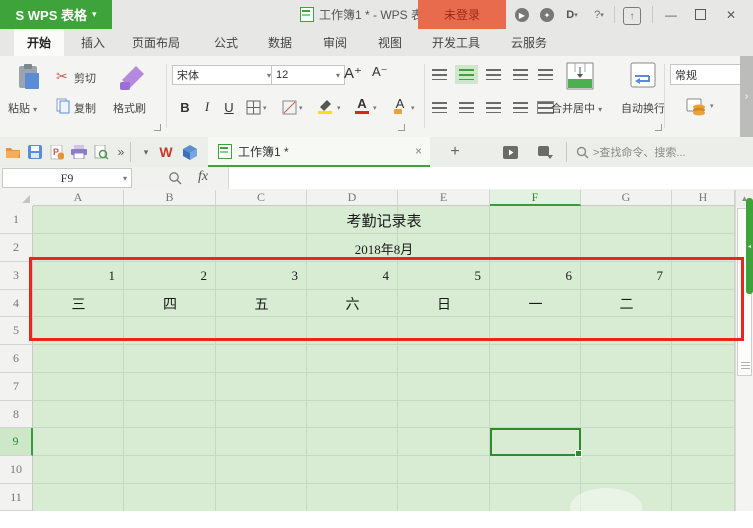 The width and height of the screenshot is (753, 528). I want to click on column-header-h: H, so click(703, 198).